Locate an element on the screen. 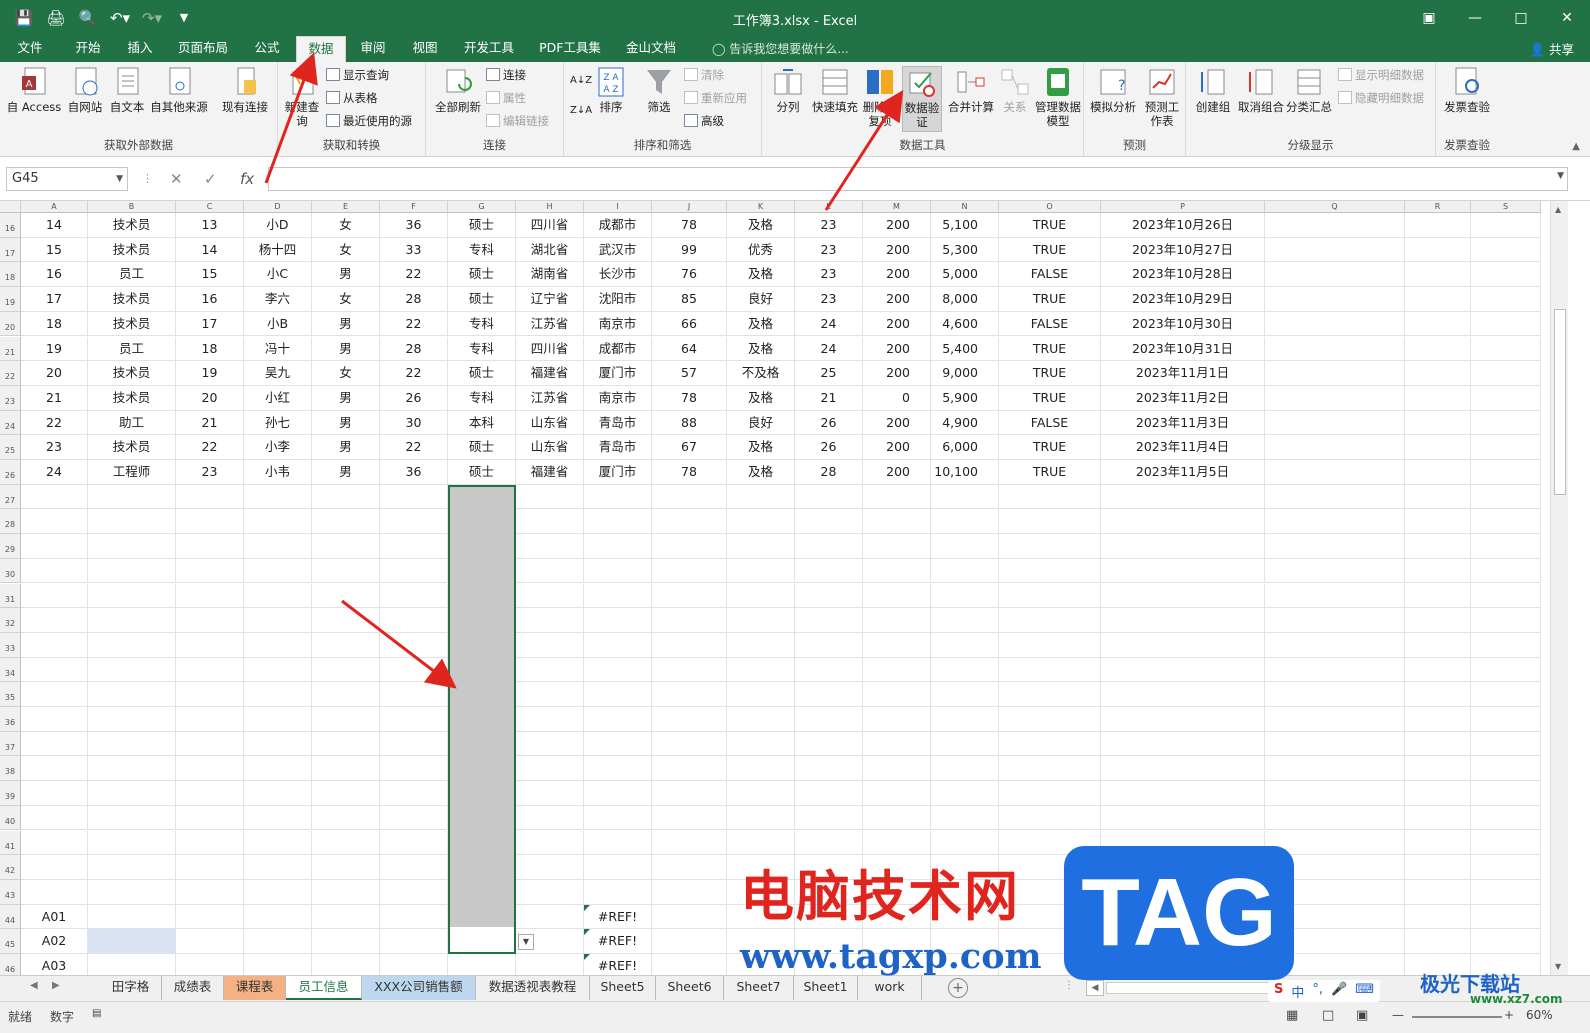 The height and width of the screenshot is (1033, 1590). column-header: F is located at coordinates (414, 207).